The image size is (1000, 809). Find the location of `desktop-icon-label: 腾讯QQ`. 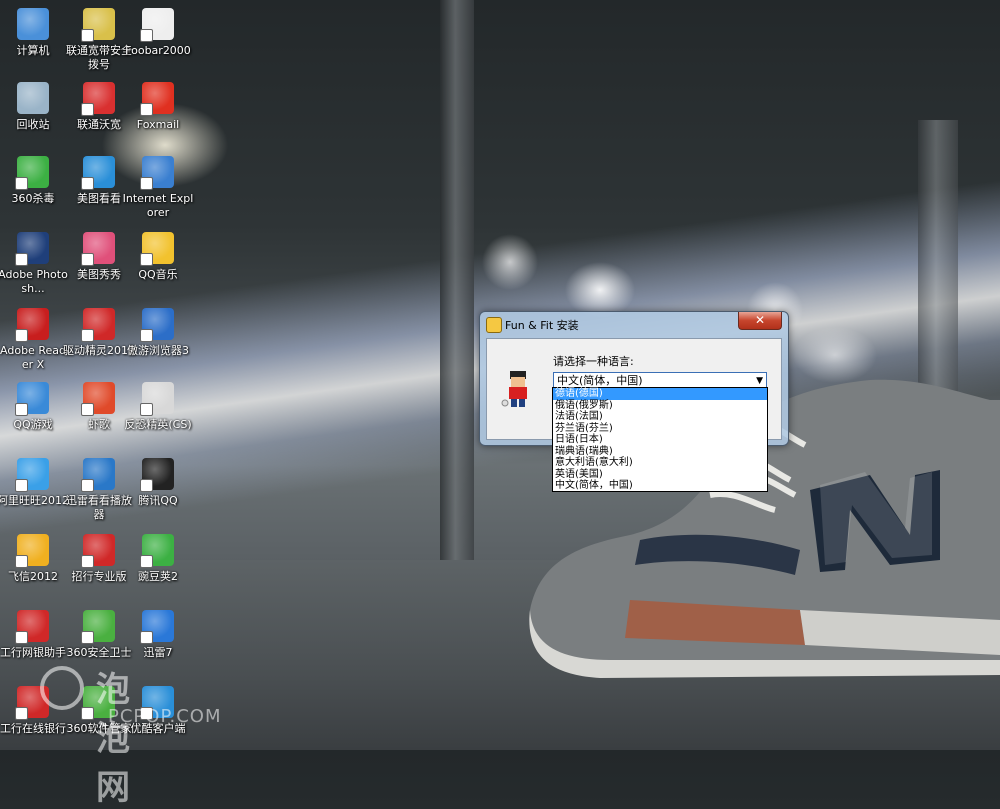

desktop-icon-label: 腾讯QQ is located at coordinates (158, 500).